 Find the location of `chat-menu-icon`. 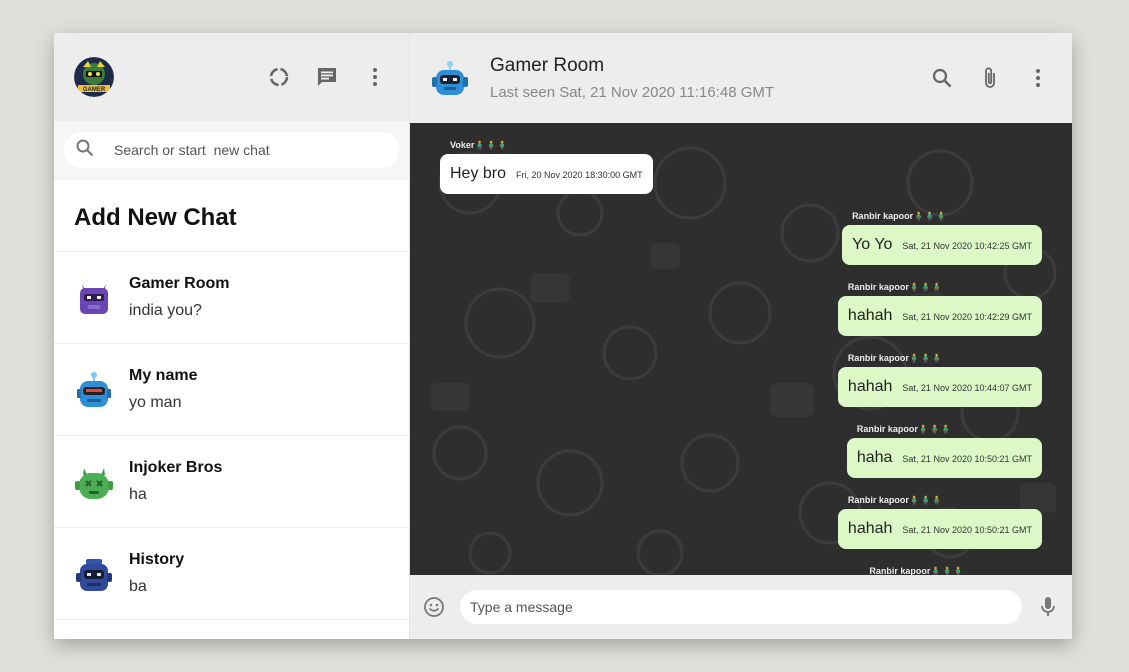

chat-menu-icon is located at coordinates (1038, 78).